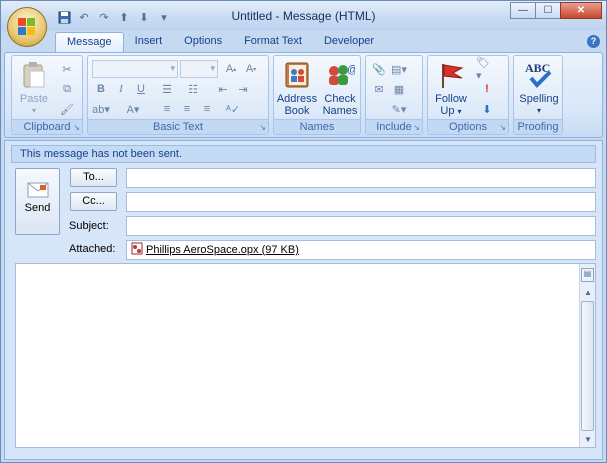 The height and width of the screenshot is (463, 607). I want to click on check-names-button: @ Check Names, so click(340, 88).